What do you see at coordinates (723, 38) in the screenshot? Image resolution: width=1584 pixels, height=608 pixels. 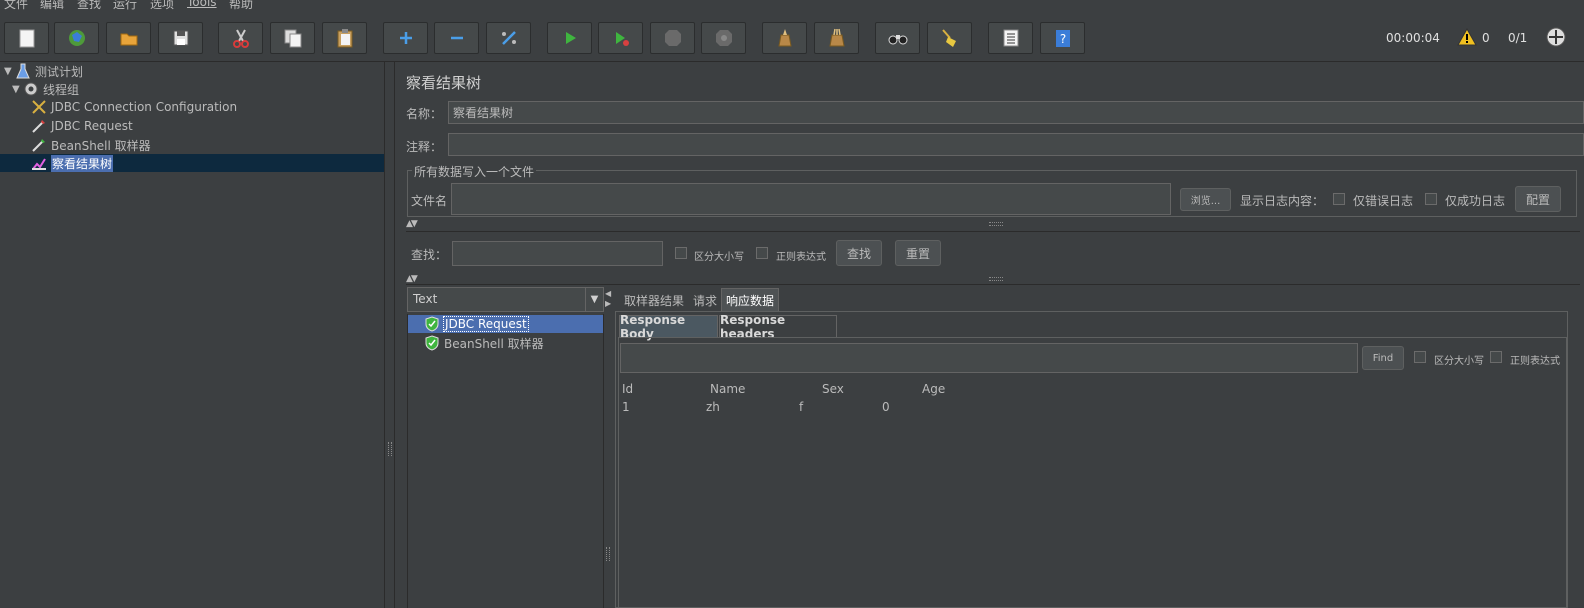 I see `shutdown-button` at bounding box center [723, 38].